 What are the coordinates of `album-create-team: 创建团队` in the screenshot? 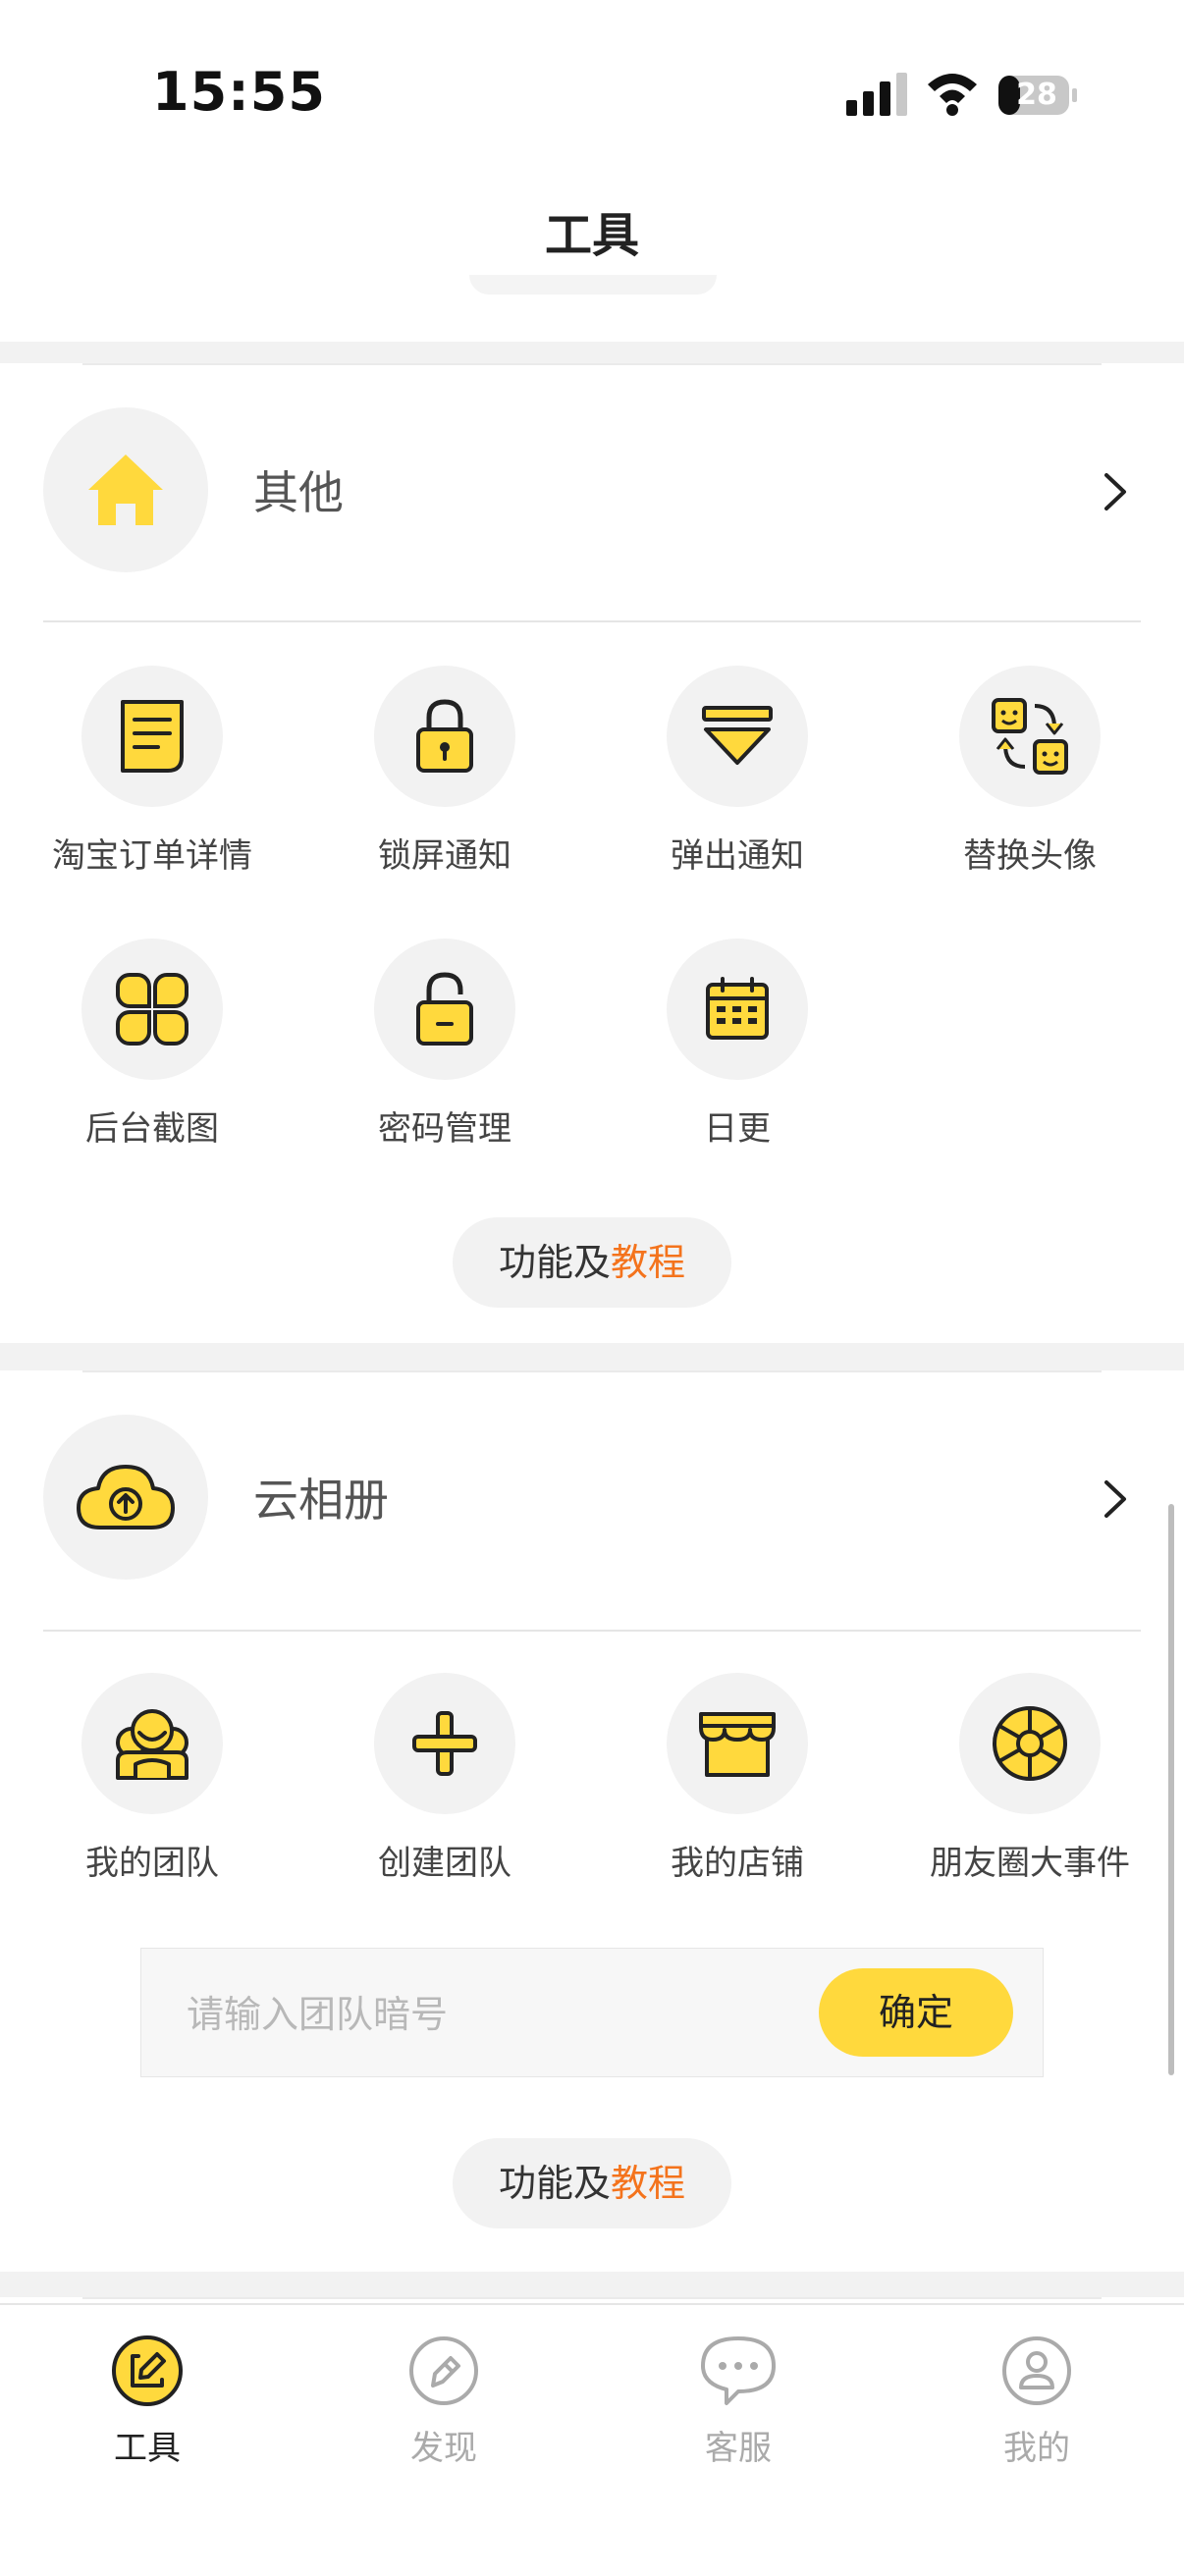 It's located at (444, 1778).